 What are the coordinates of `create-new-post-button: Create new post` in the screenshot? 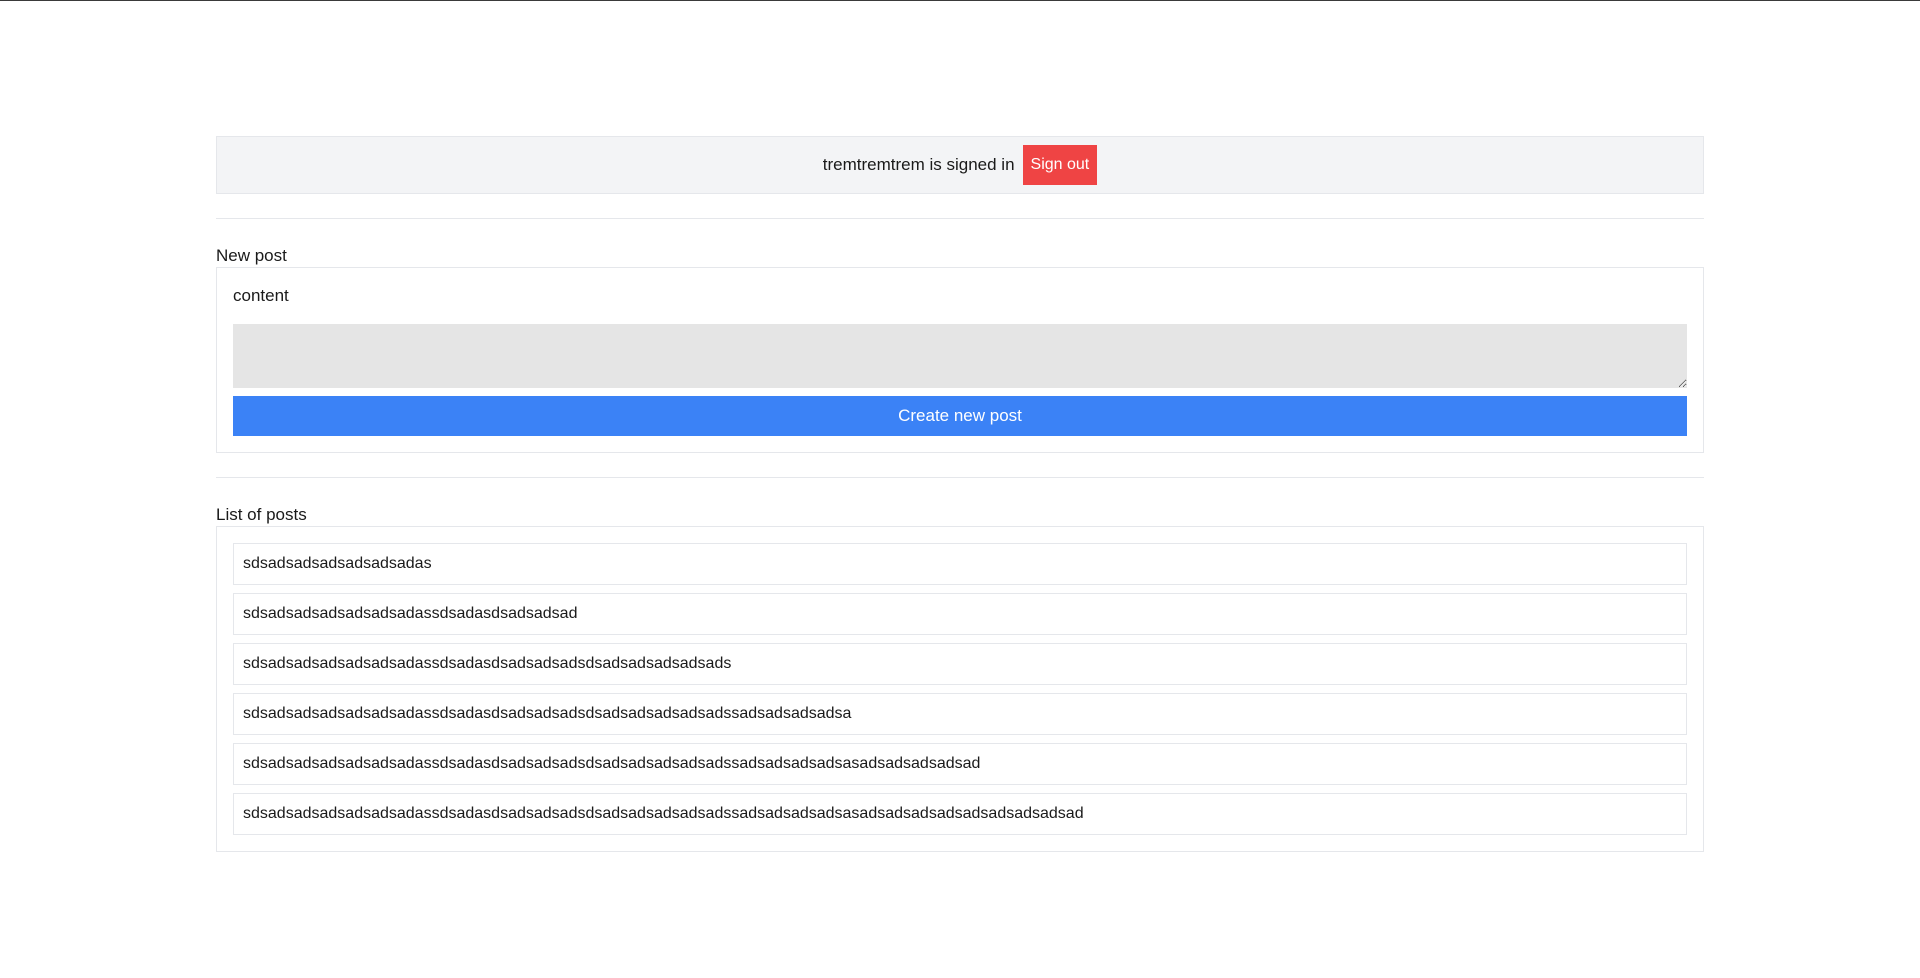 It's located at (960, 416).